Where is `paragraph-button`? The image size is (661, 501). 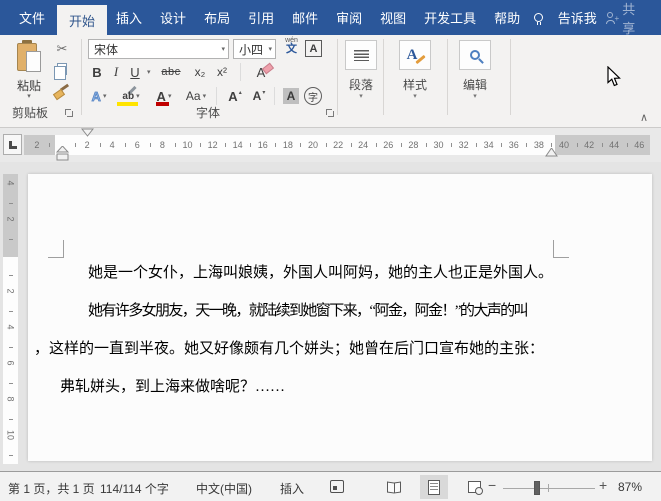 paragraph-button is located at coordinates (361, 55).